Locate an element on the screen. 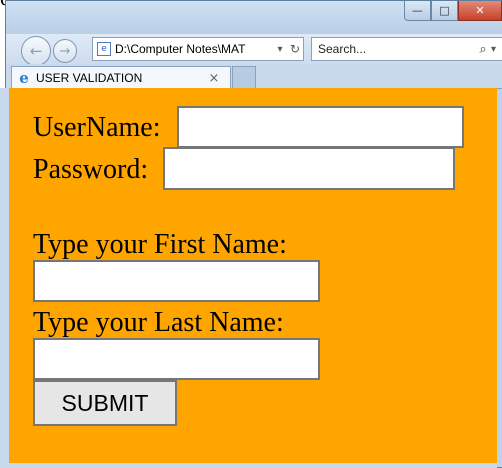  back-button: ← is located at coordinates (36, 51).